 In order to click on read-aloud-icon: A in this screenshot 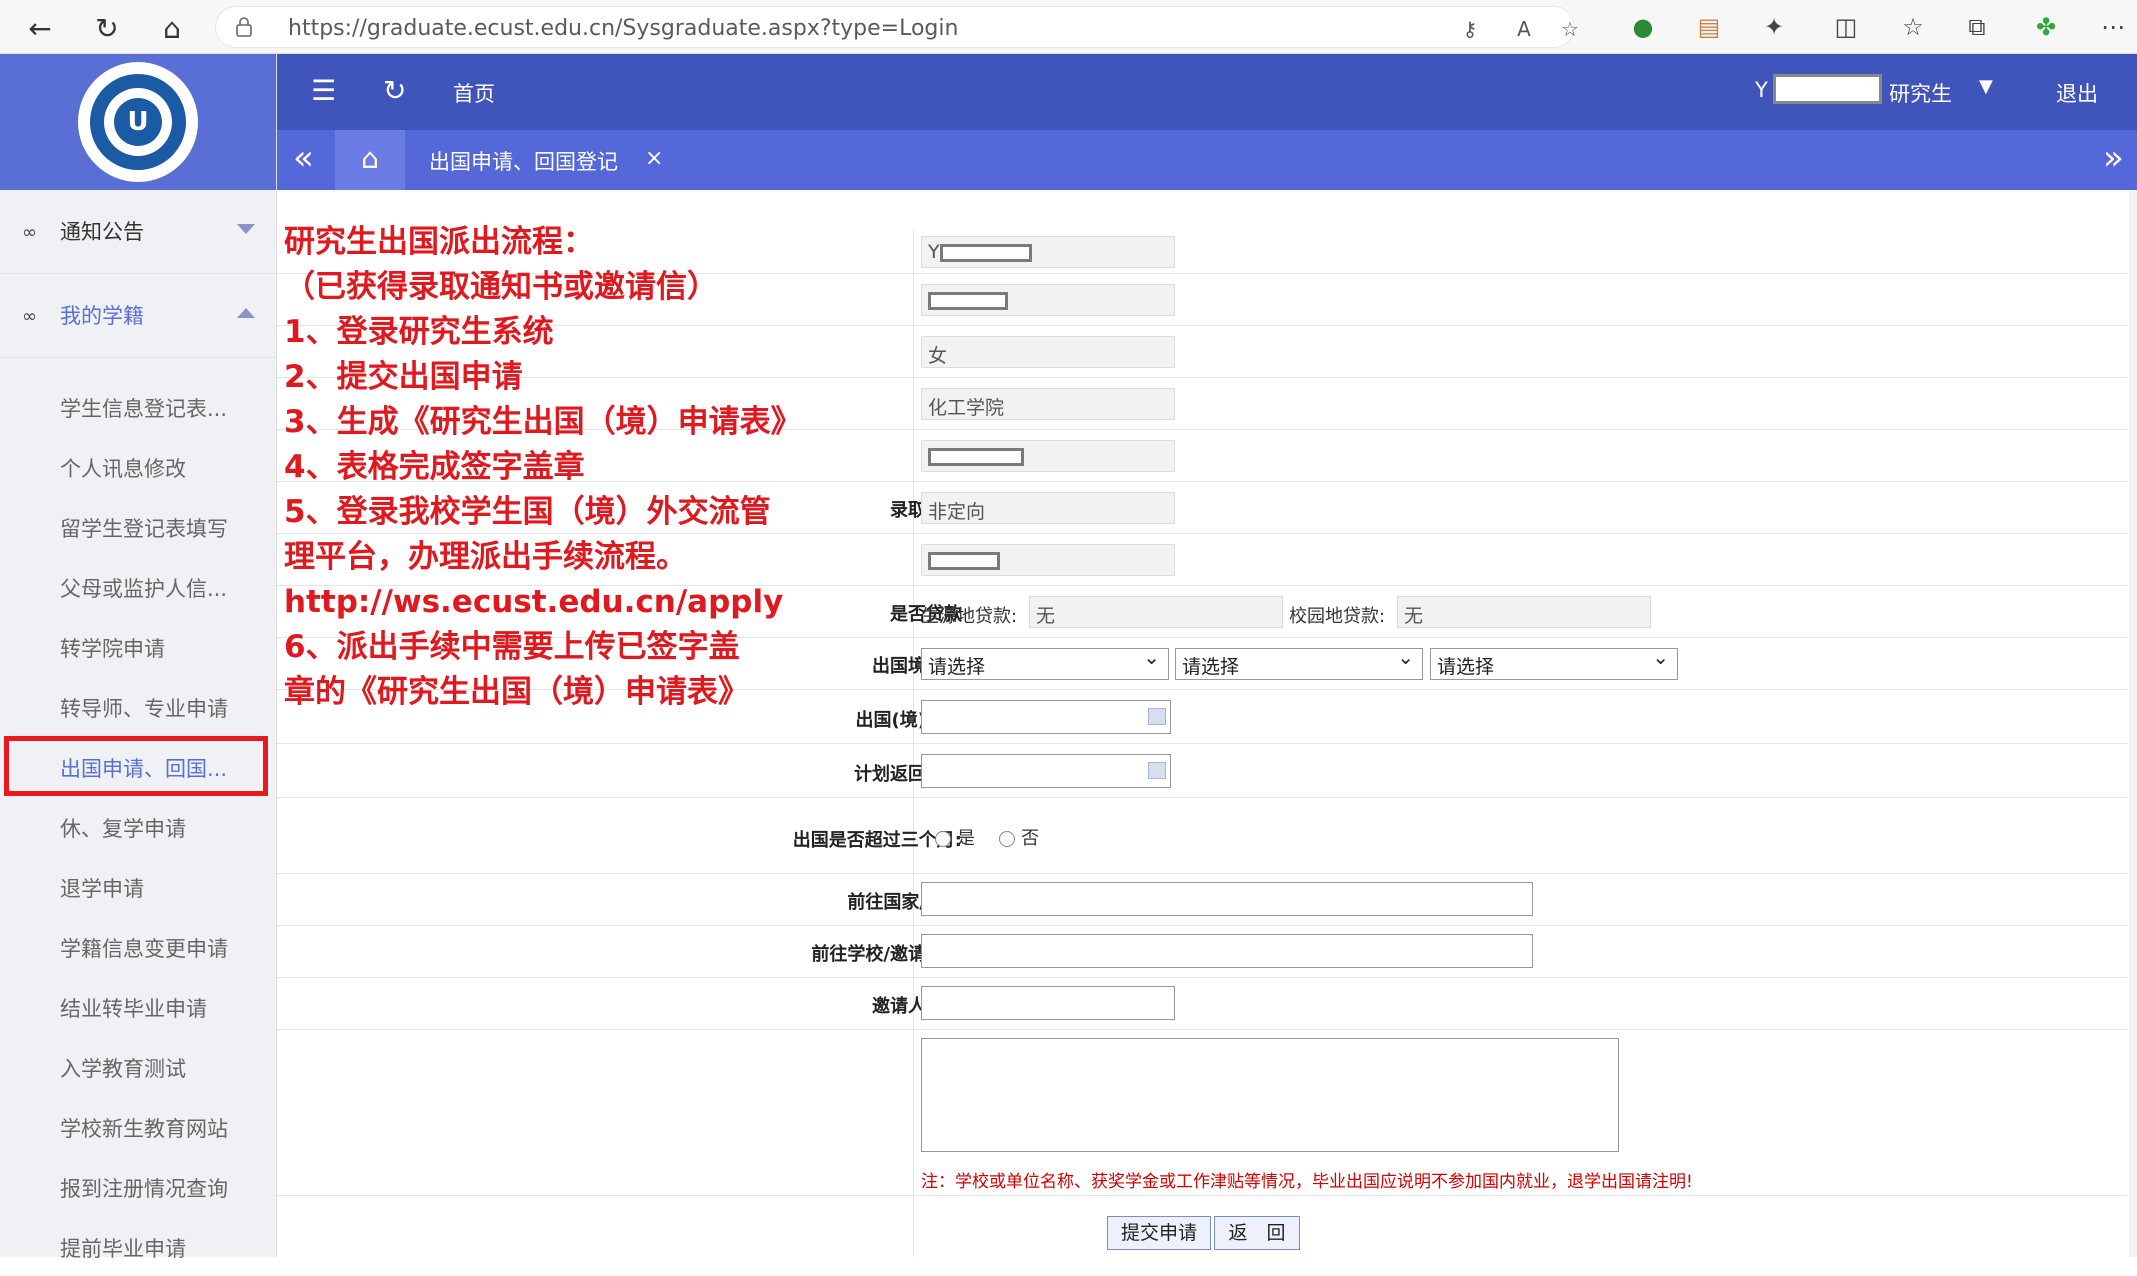, I will do `click(1524, 29)`.